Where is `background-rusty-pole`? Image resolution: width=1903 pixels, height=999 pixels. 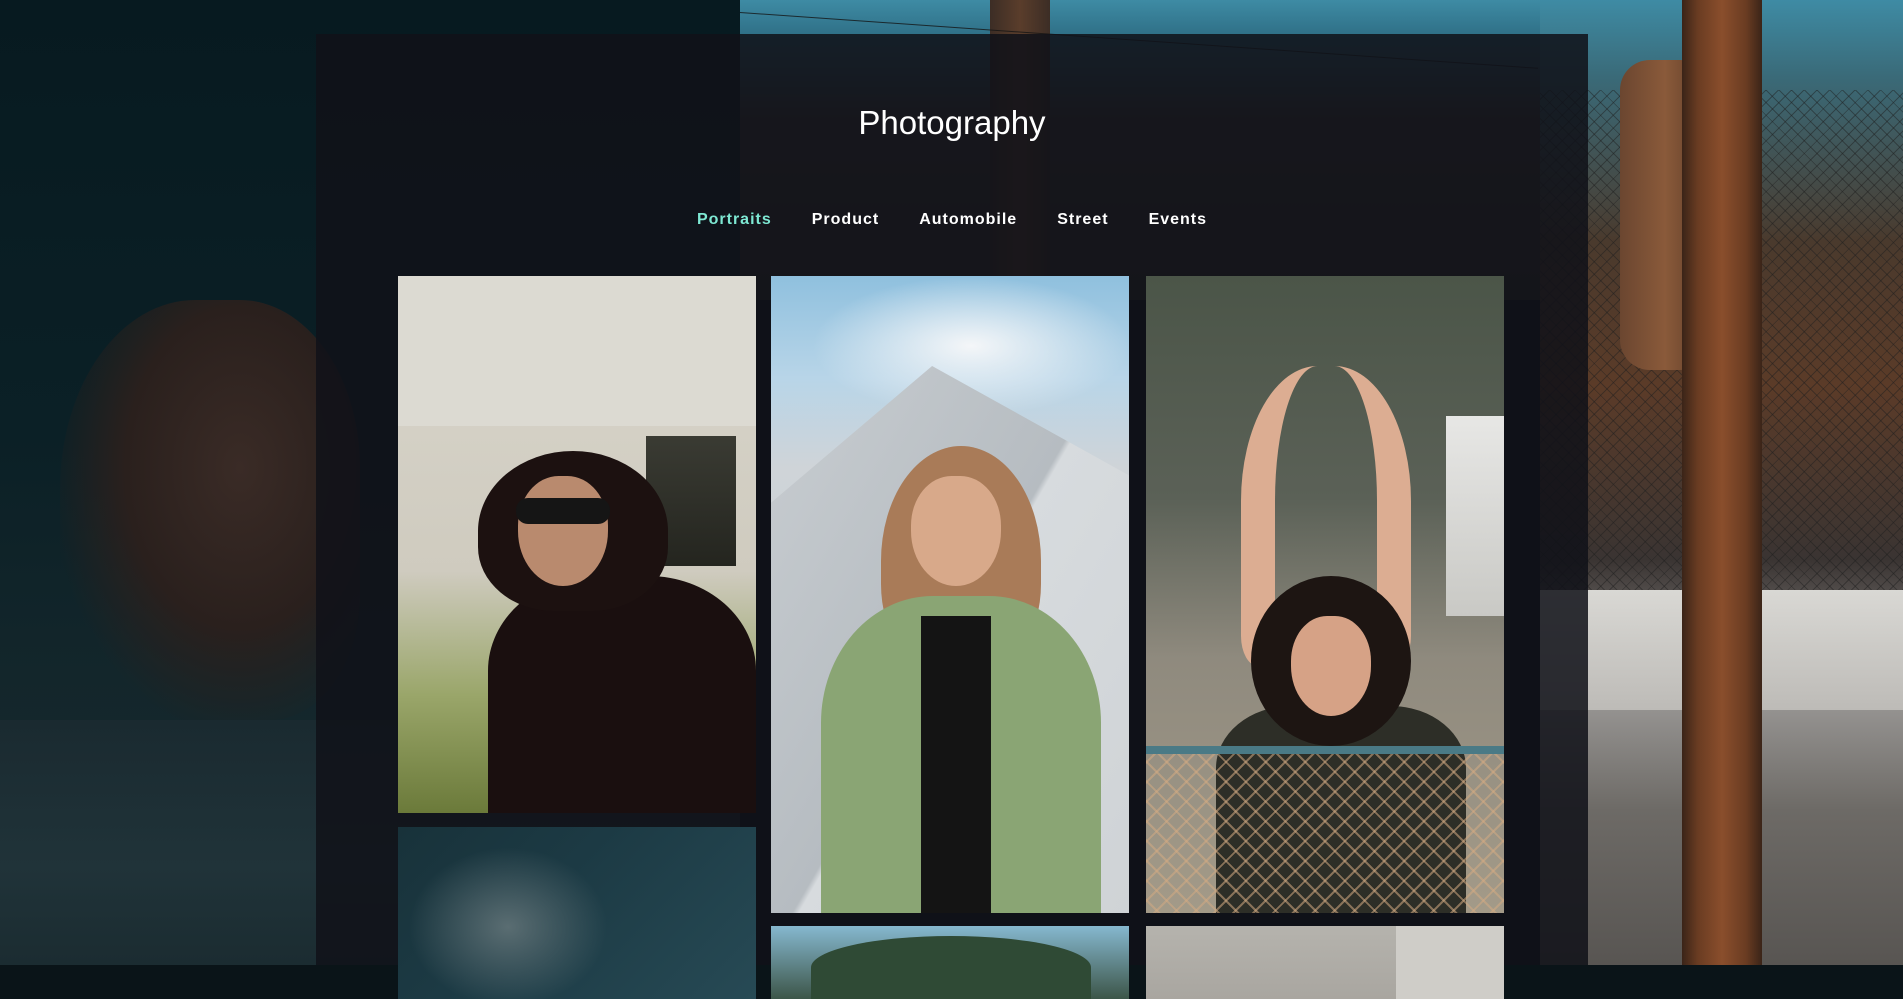
background-rusty-pole is located at coordinates (1722, 482).